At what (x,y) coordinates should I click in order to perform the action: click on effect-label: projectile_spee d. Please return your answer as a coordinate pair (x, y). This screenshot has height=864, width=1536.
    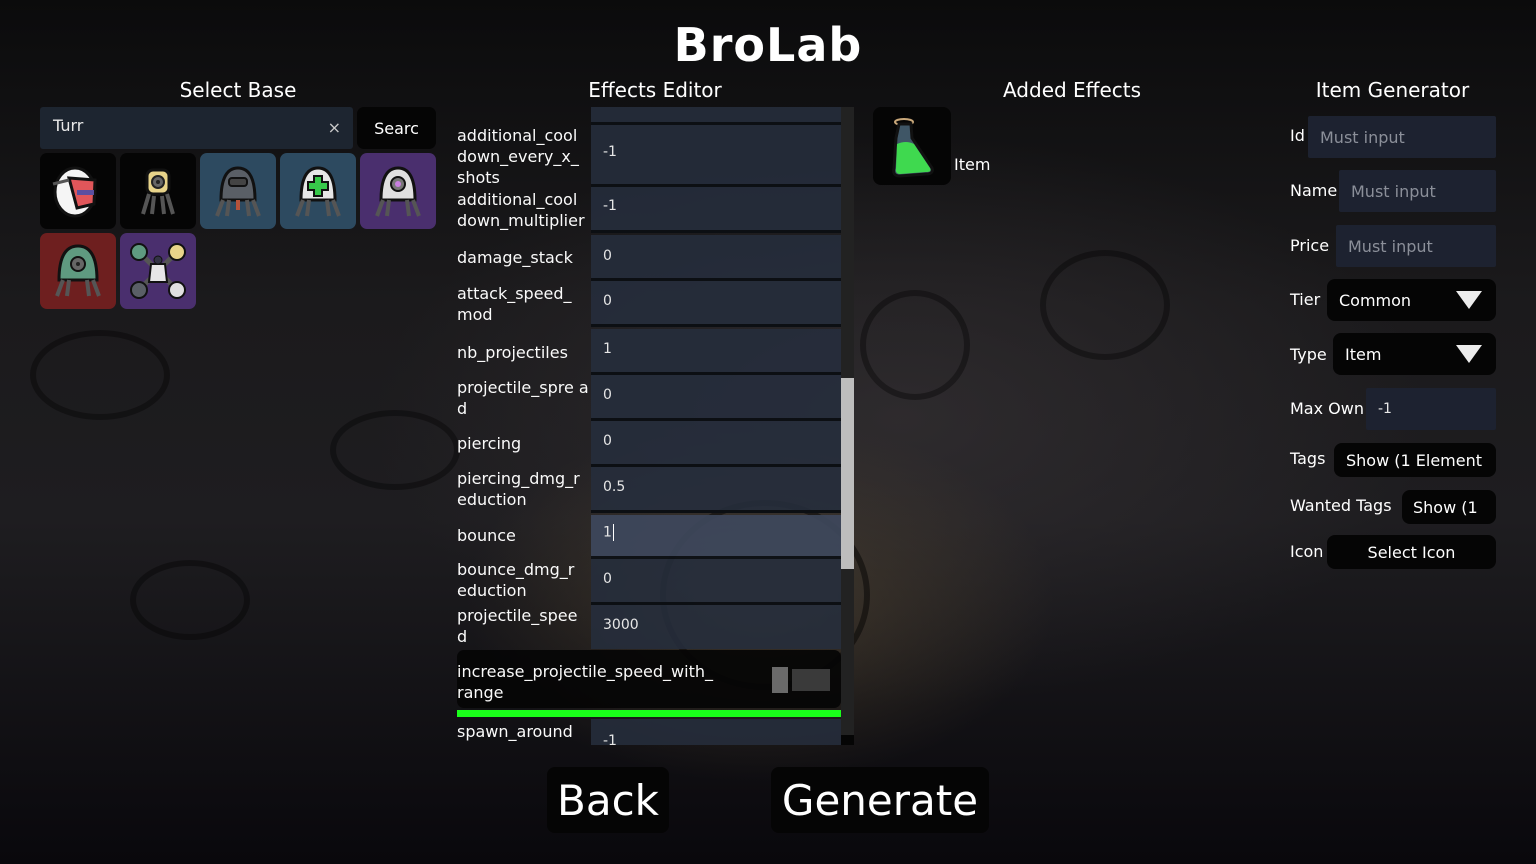
    Looking at the image, I should click on (517, 626).